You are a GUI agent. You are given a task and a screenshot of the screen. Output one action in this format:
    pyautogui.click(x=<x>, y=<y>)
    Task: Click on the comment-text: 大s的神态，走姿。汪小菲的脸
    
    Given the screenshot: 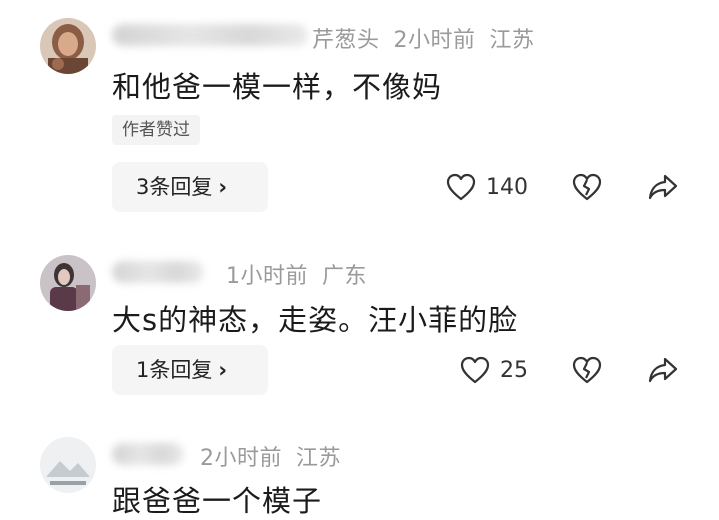 What is the action you would take?
    pyautogui.click(x=315, y=320)
    